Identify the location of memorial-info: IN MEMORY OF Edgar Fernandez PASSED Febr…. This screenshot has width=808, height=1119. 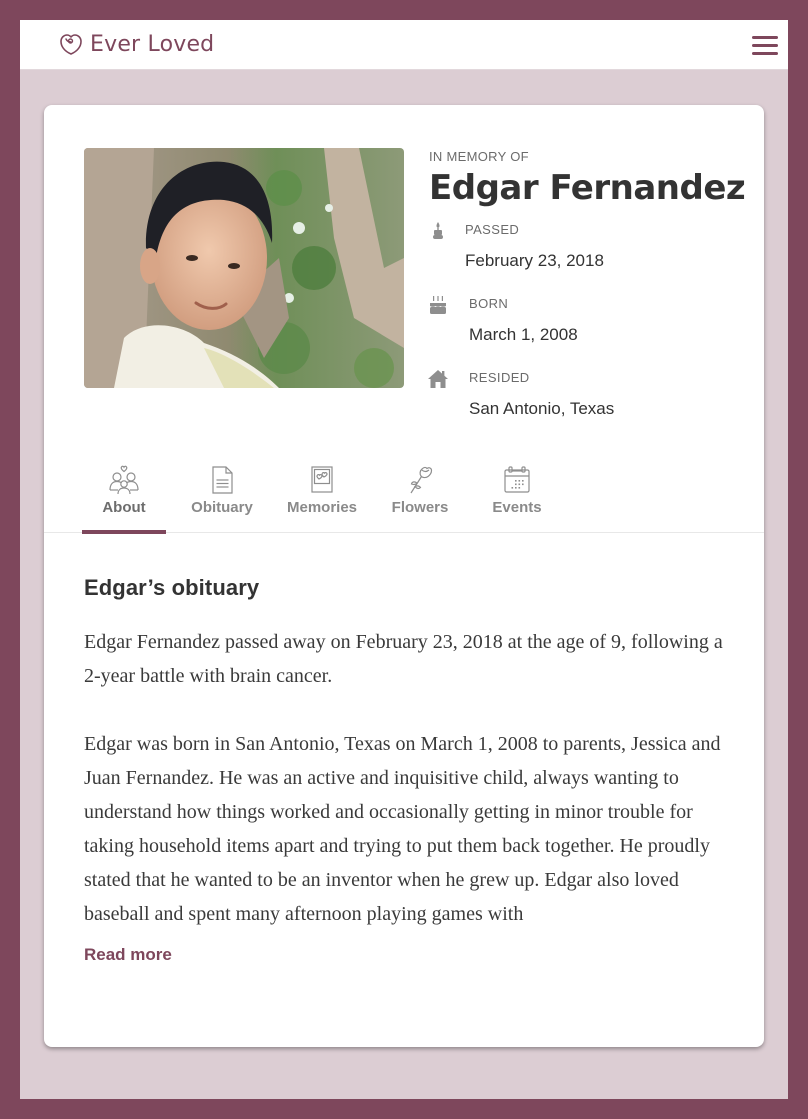
(588, 289).